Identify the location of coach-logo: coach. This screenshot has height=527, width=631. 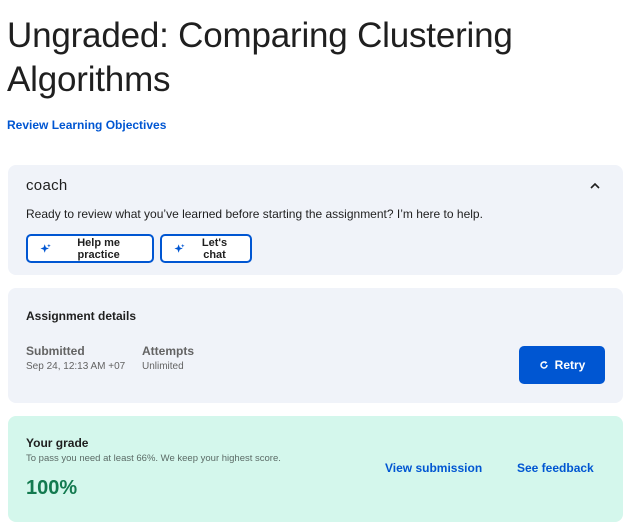
(47, 185).